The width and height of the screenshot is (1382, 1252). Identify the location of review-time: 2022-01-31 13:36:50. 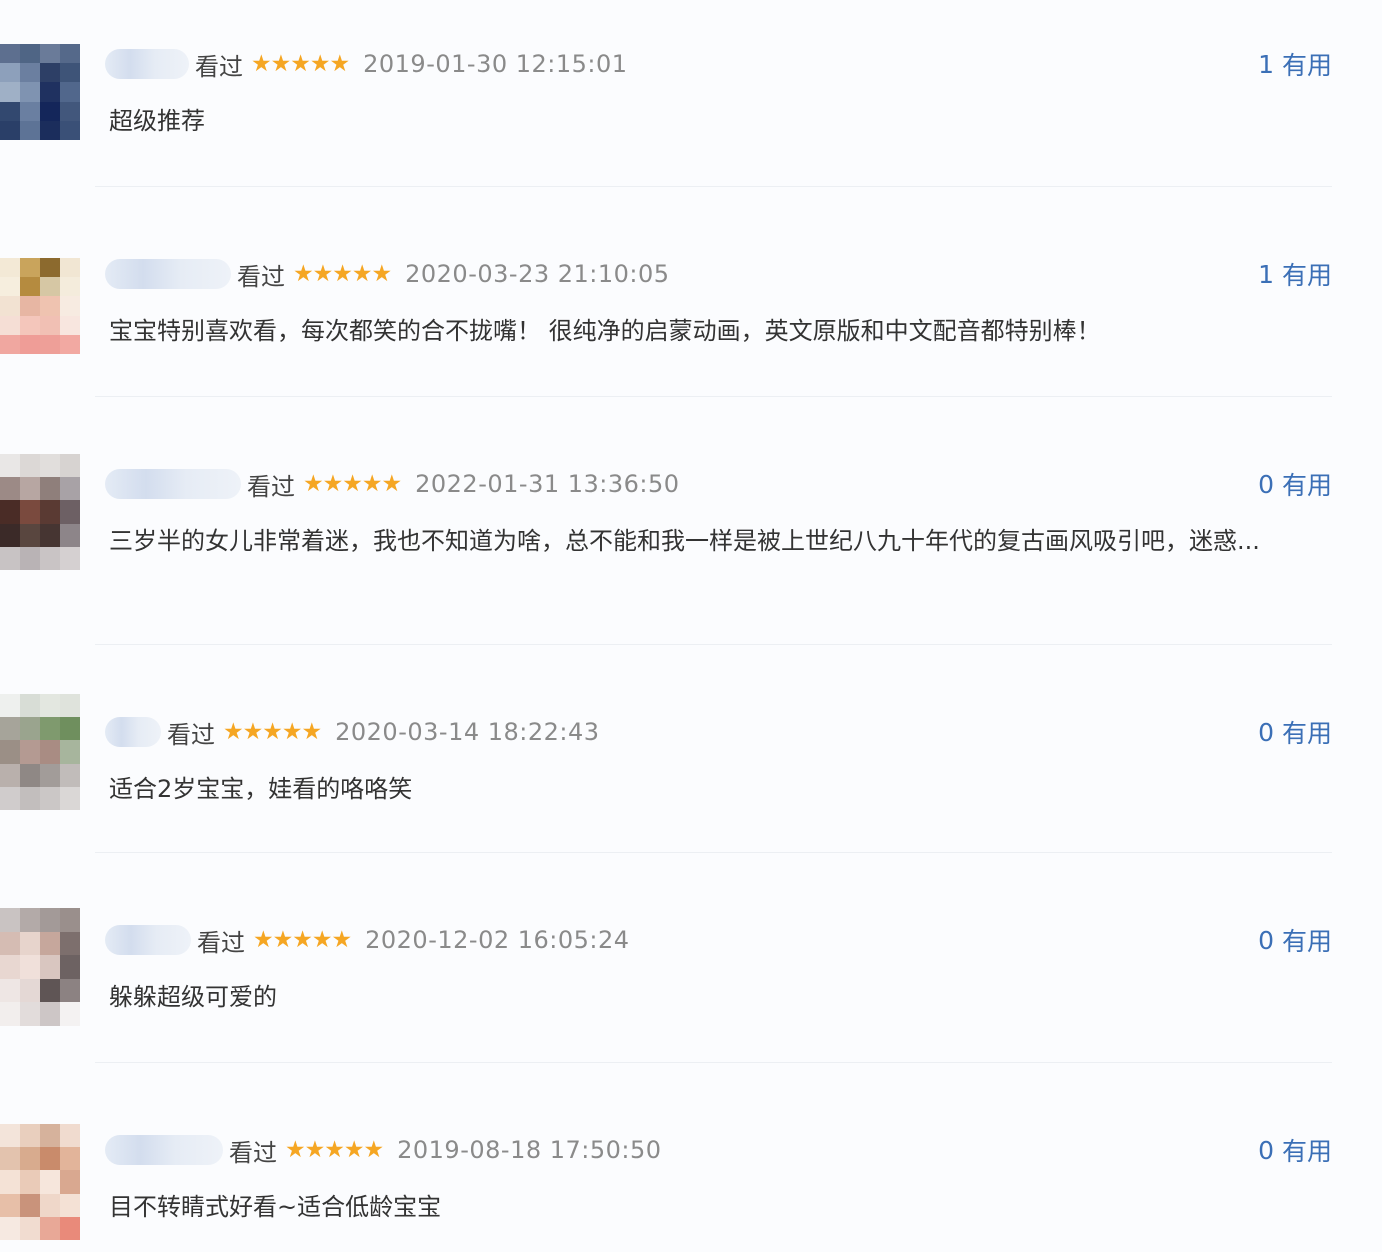
(547, 484).